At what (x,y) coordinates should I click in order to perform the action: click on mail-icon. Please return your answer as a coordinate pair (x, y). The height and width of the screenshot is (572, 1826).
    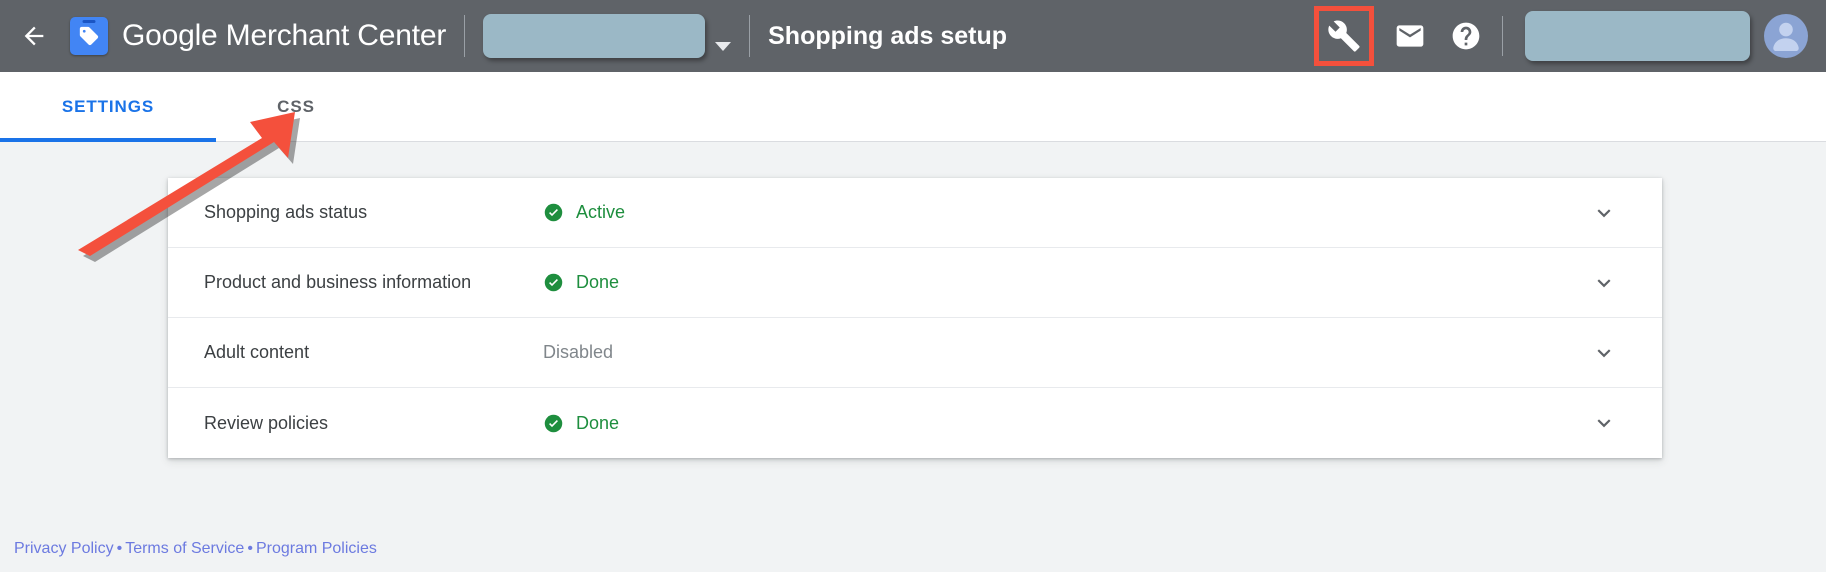
    Looking at the image, I should click on (1410, 36).